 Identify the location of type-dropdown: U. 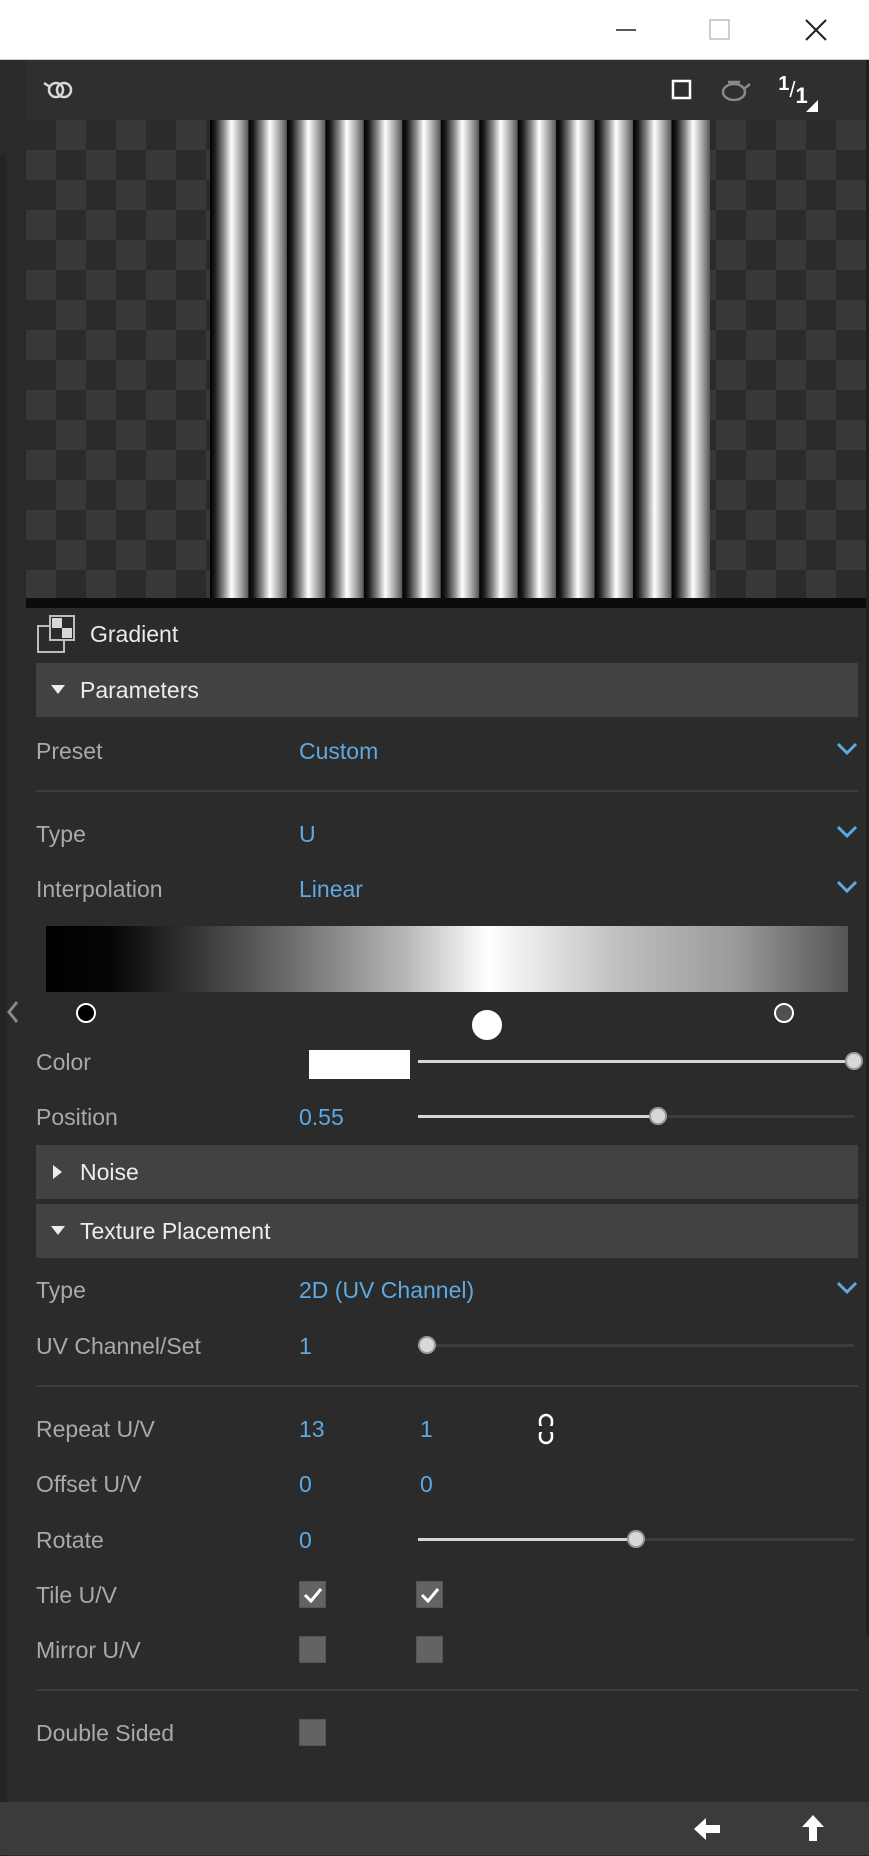
(307, 834).